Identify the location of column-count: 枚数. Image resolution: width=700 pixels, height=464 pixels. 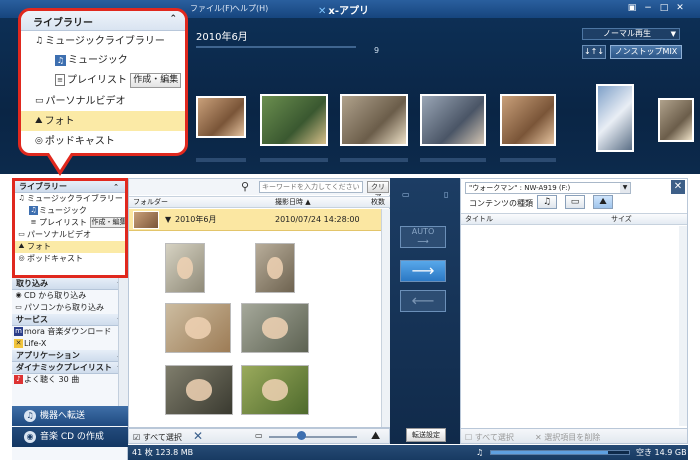
(378, 202).